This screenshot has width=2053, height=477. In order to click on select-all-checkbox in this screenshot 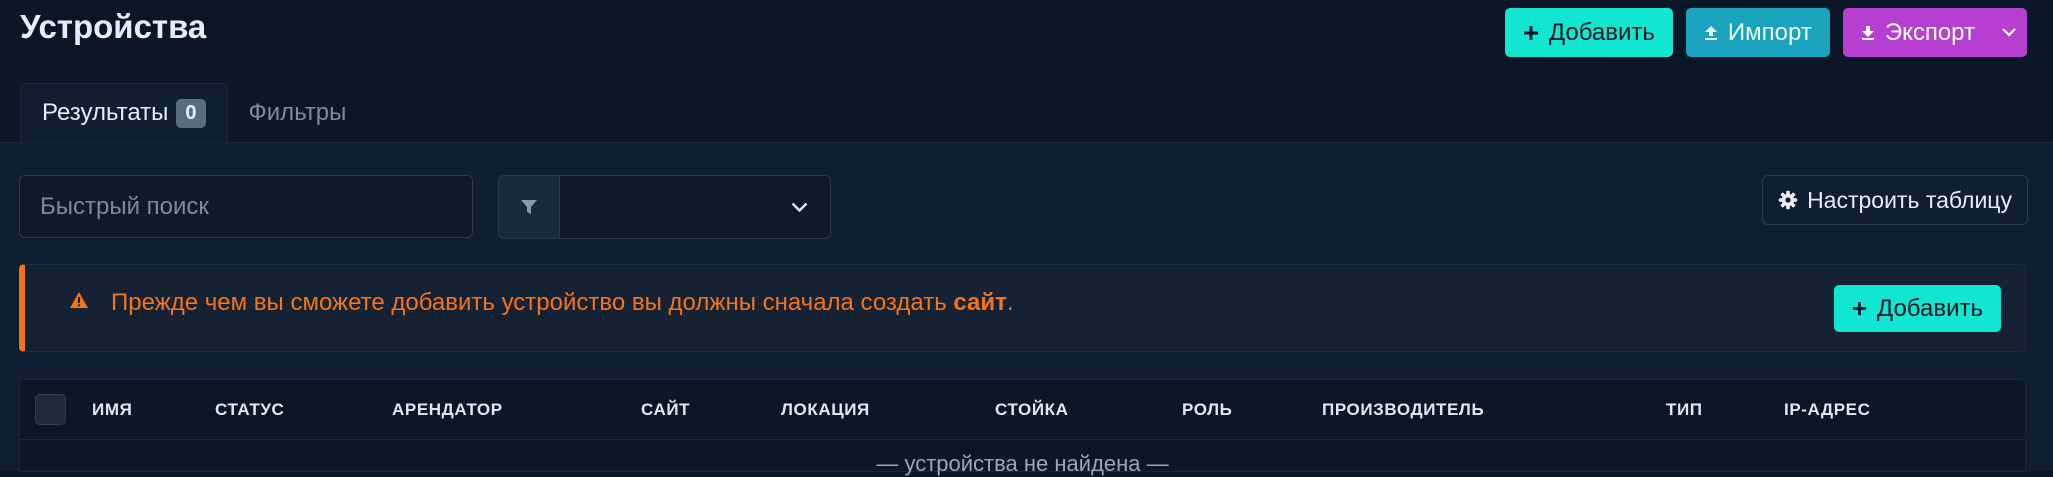, I will do `click(50, 409)`.